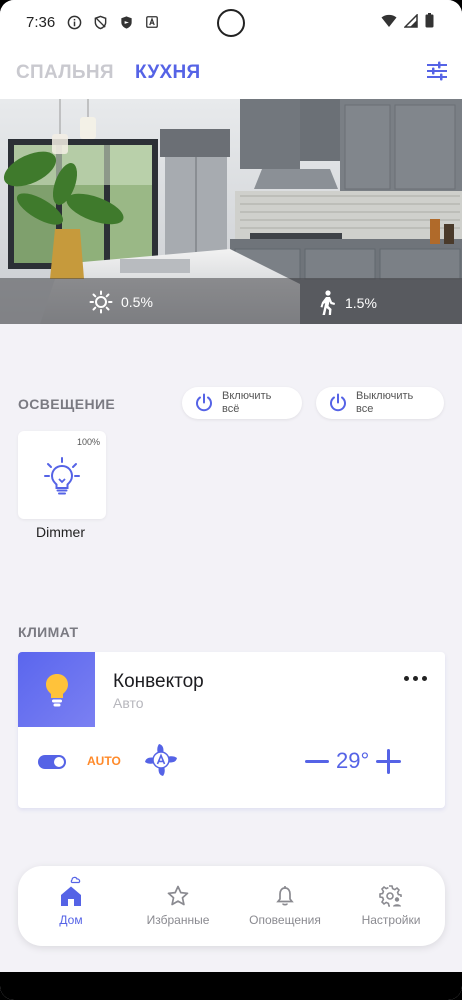 This screenshot has height=1000, width=462. I want to click on nav-home-label: Дом, so click(71, 920).